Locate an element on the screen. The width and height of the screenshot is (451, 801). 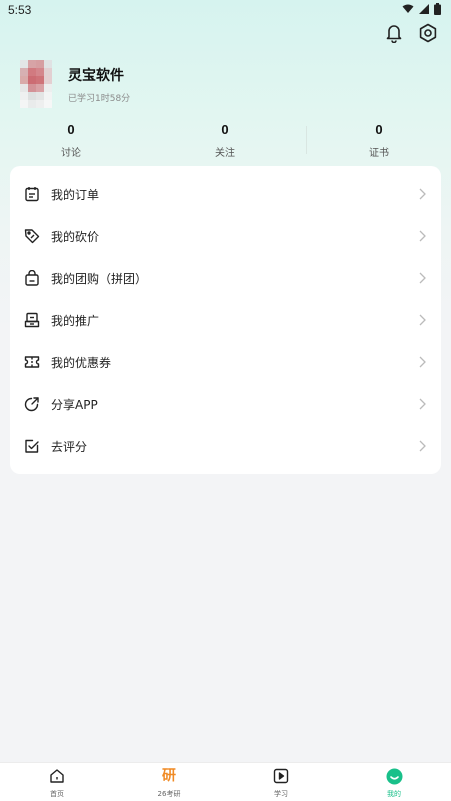
tab-home: 首页 is located at coordinates (57, 783).